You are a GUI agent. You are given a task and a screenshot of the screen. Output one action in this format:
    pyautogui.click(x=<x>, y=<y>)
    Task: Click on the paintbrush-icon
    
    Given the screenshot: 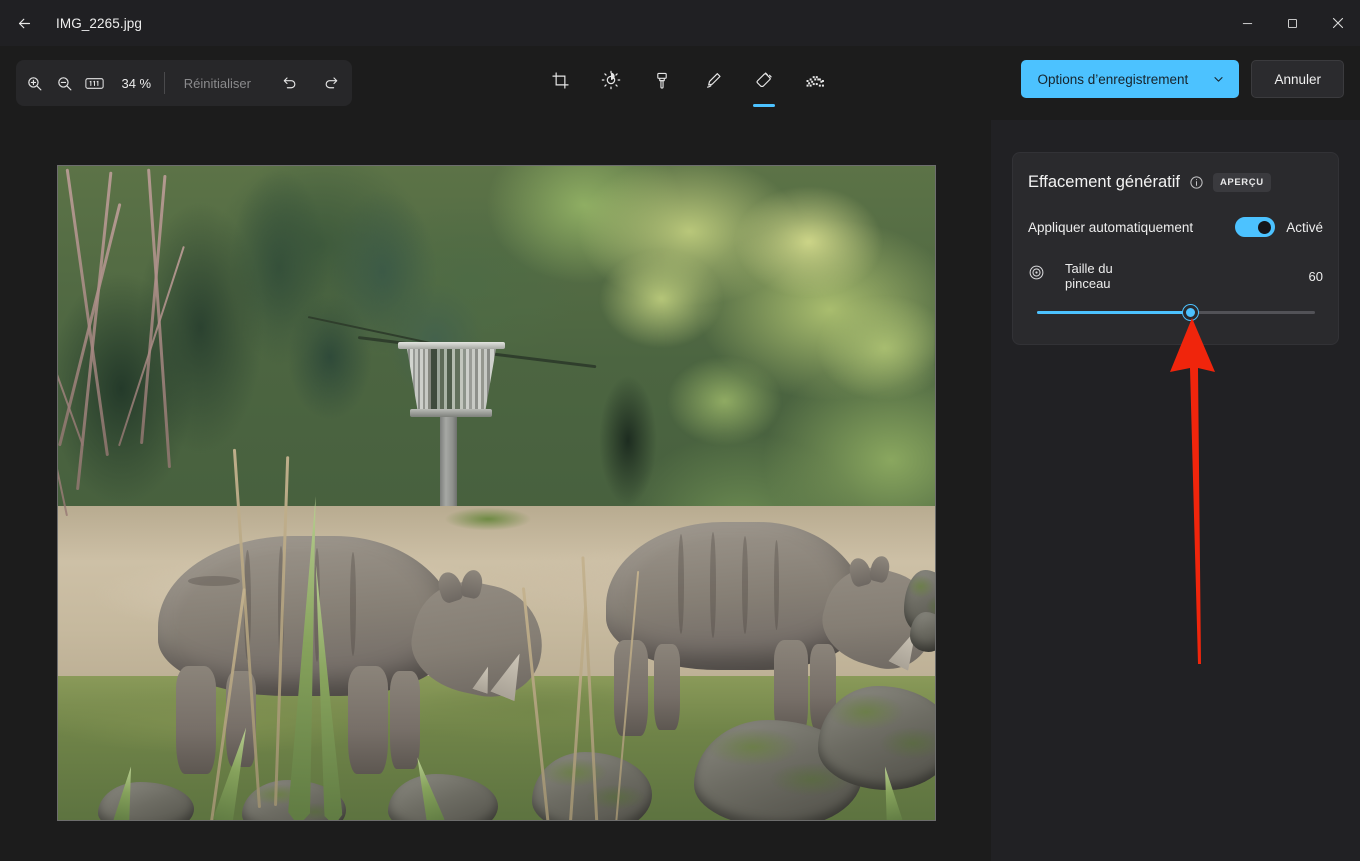 What is the action you would take?
    pyautogui.click(x=662, y=80)
    